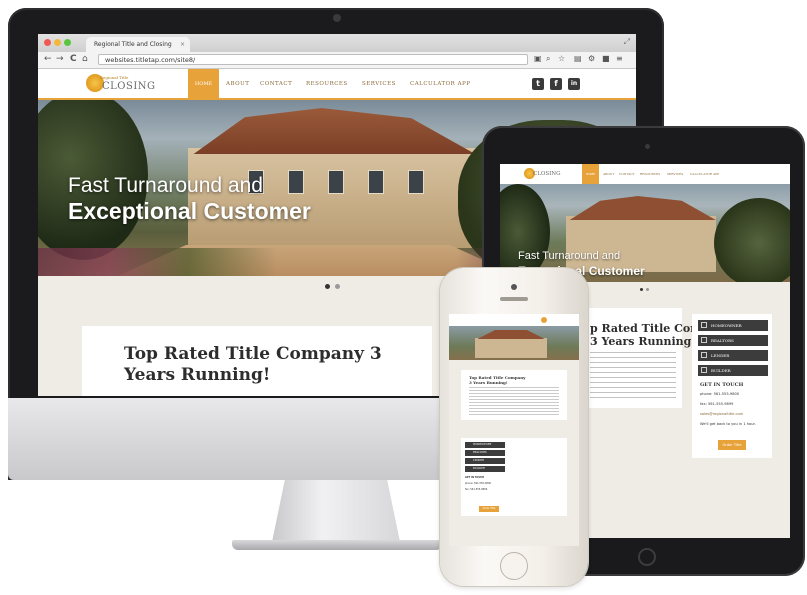 The height and width of the screenshot is (595, 807). I want to click on sidebar-button-label: BUILDER, so click(721, 370).